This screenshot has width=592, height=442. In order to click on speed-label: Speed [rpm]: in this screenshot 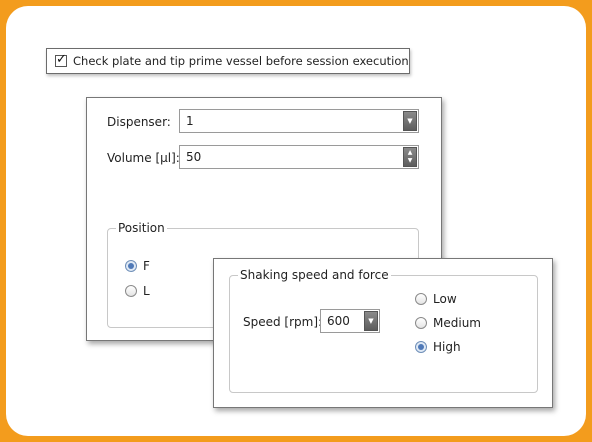, I will do `click(283, 322)`.